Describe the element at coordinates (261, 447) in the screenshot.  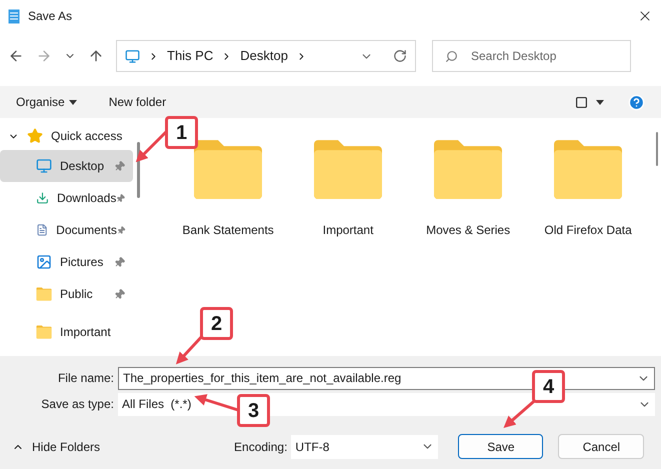
I see `field-label: Encoding:` at that location.